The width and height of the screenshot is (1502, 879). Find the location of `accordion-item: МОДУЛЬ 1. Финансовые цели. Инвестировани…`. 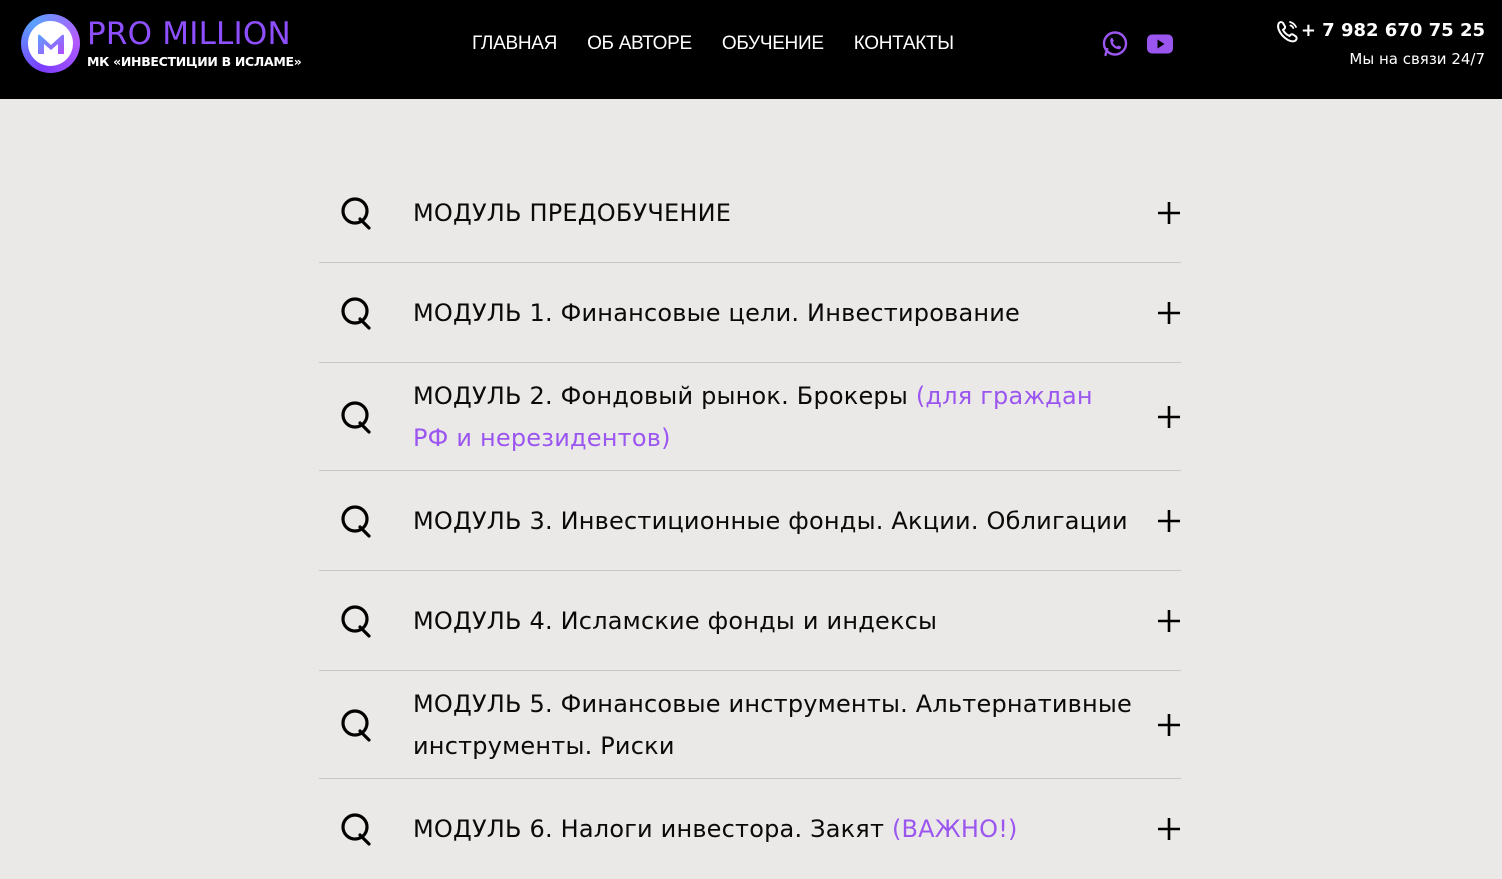

accordion-item: МОДУЛЬ 1. Финансовые цели. Инвестировани… is located at coordinates (750, 313).